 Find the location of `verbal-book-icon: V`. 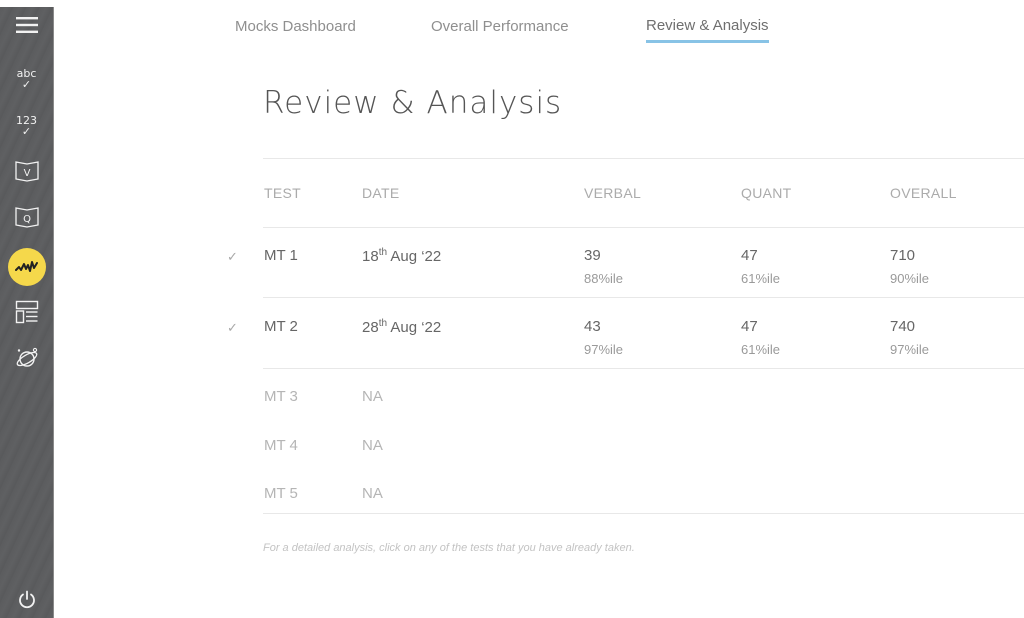

verbal-book-icon: V is located at coordinates (26, 171).